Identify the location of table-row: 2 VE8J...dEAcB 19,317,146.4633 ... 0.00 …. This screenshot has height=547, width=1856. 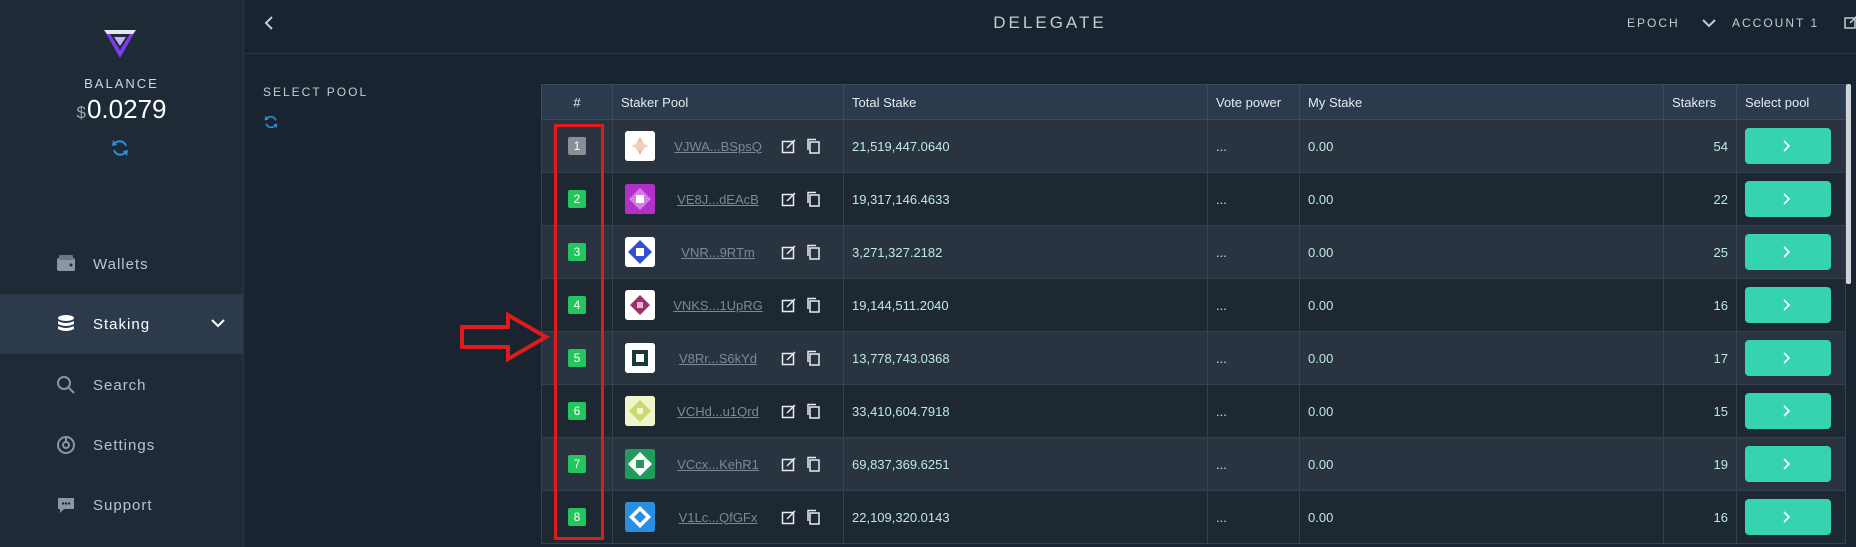
(1193, 199).